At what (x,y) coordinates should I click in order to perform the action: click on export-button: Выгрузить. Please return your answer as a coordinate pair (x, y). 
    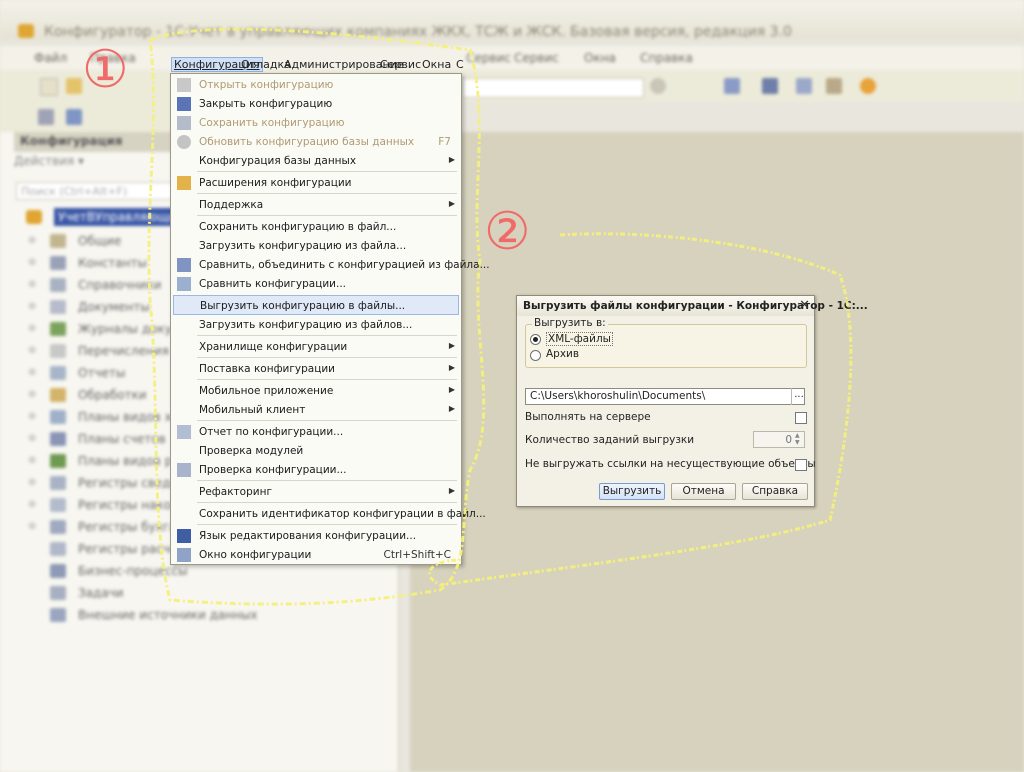
    Looking at the image, I should click on (632, 491).